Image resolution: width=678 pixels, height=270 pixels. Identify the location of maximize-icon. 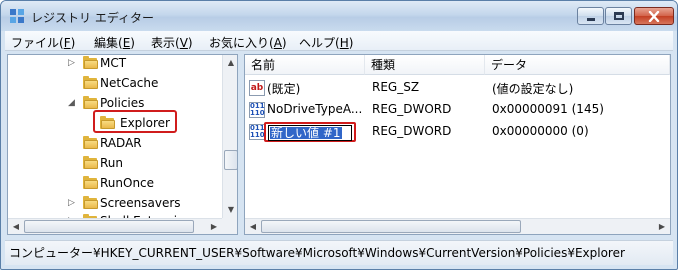
(619, 16).